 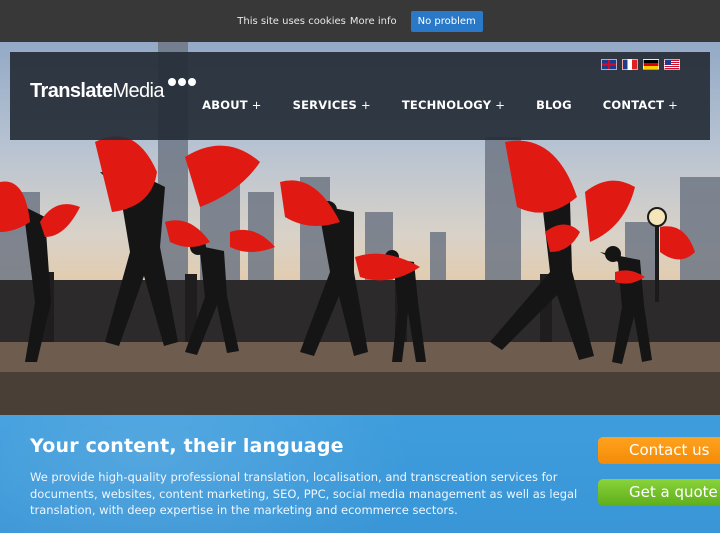 What do you see at coordinates (231, 105) in the screenshot?
I see `nav-item-about: ABOUT +` at bounding box center [231, 105].